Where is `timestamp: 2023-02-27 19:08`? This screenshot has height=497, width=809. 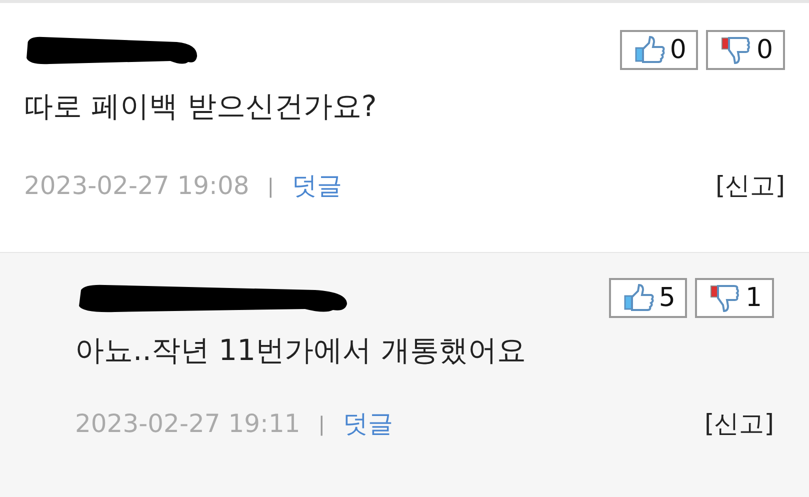 timestamp: 2023-02-27 19:08 is located at coordinates (137, 185).